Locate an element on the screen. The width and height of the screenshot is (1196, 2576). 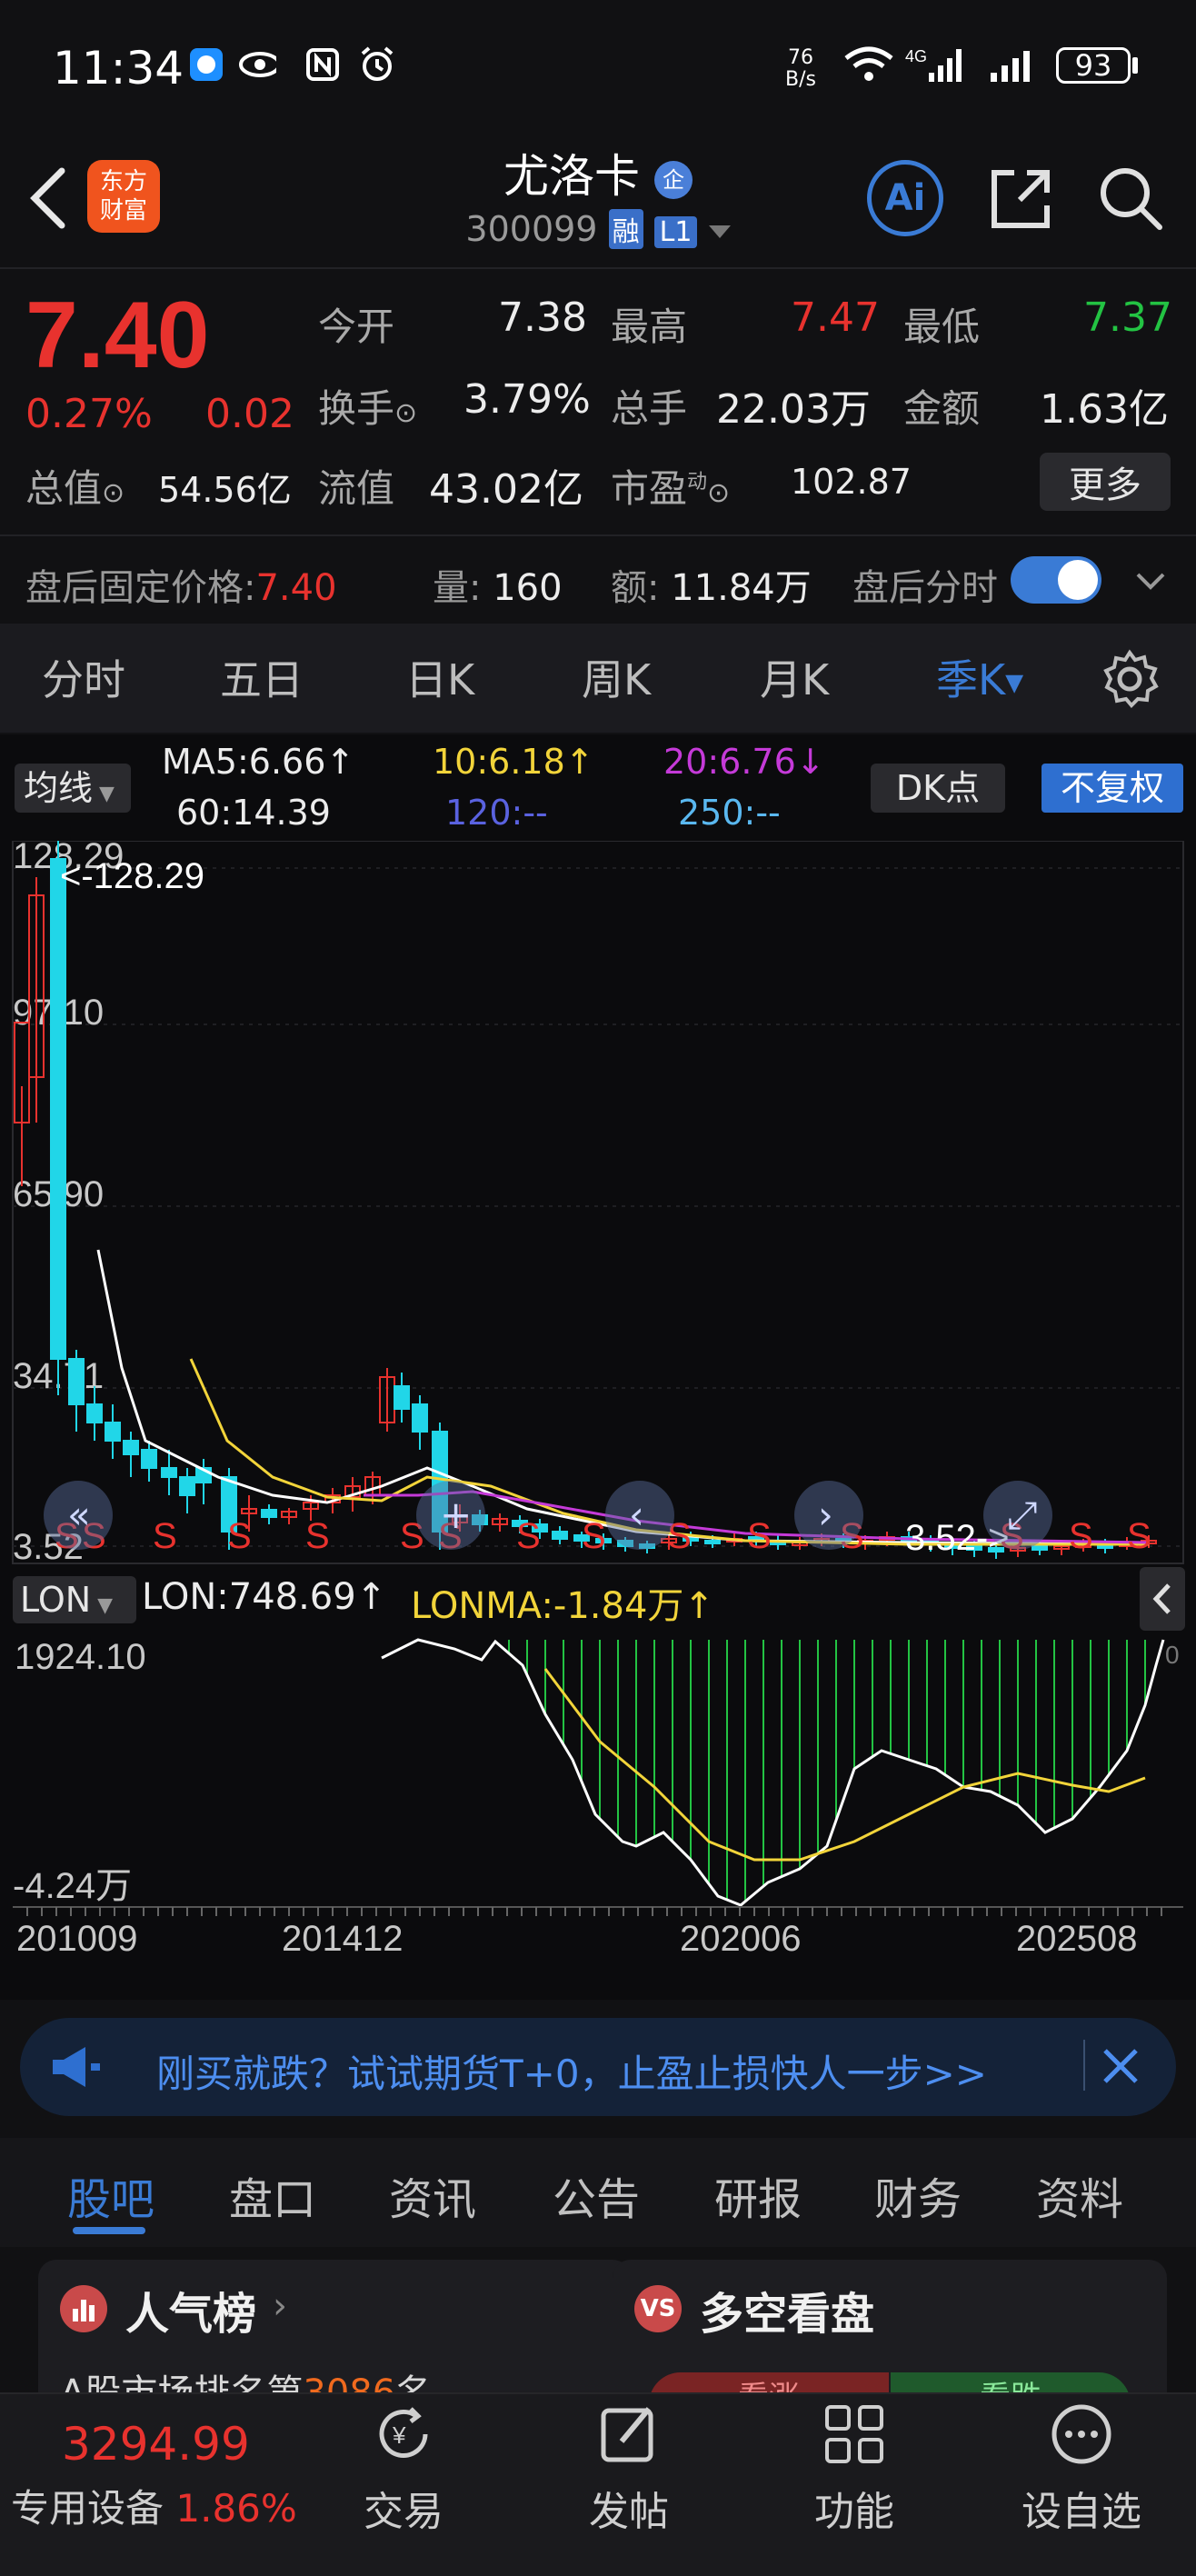
active-tab-indicator is located at coordinates (109, 2230).